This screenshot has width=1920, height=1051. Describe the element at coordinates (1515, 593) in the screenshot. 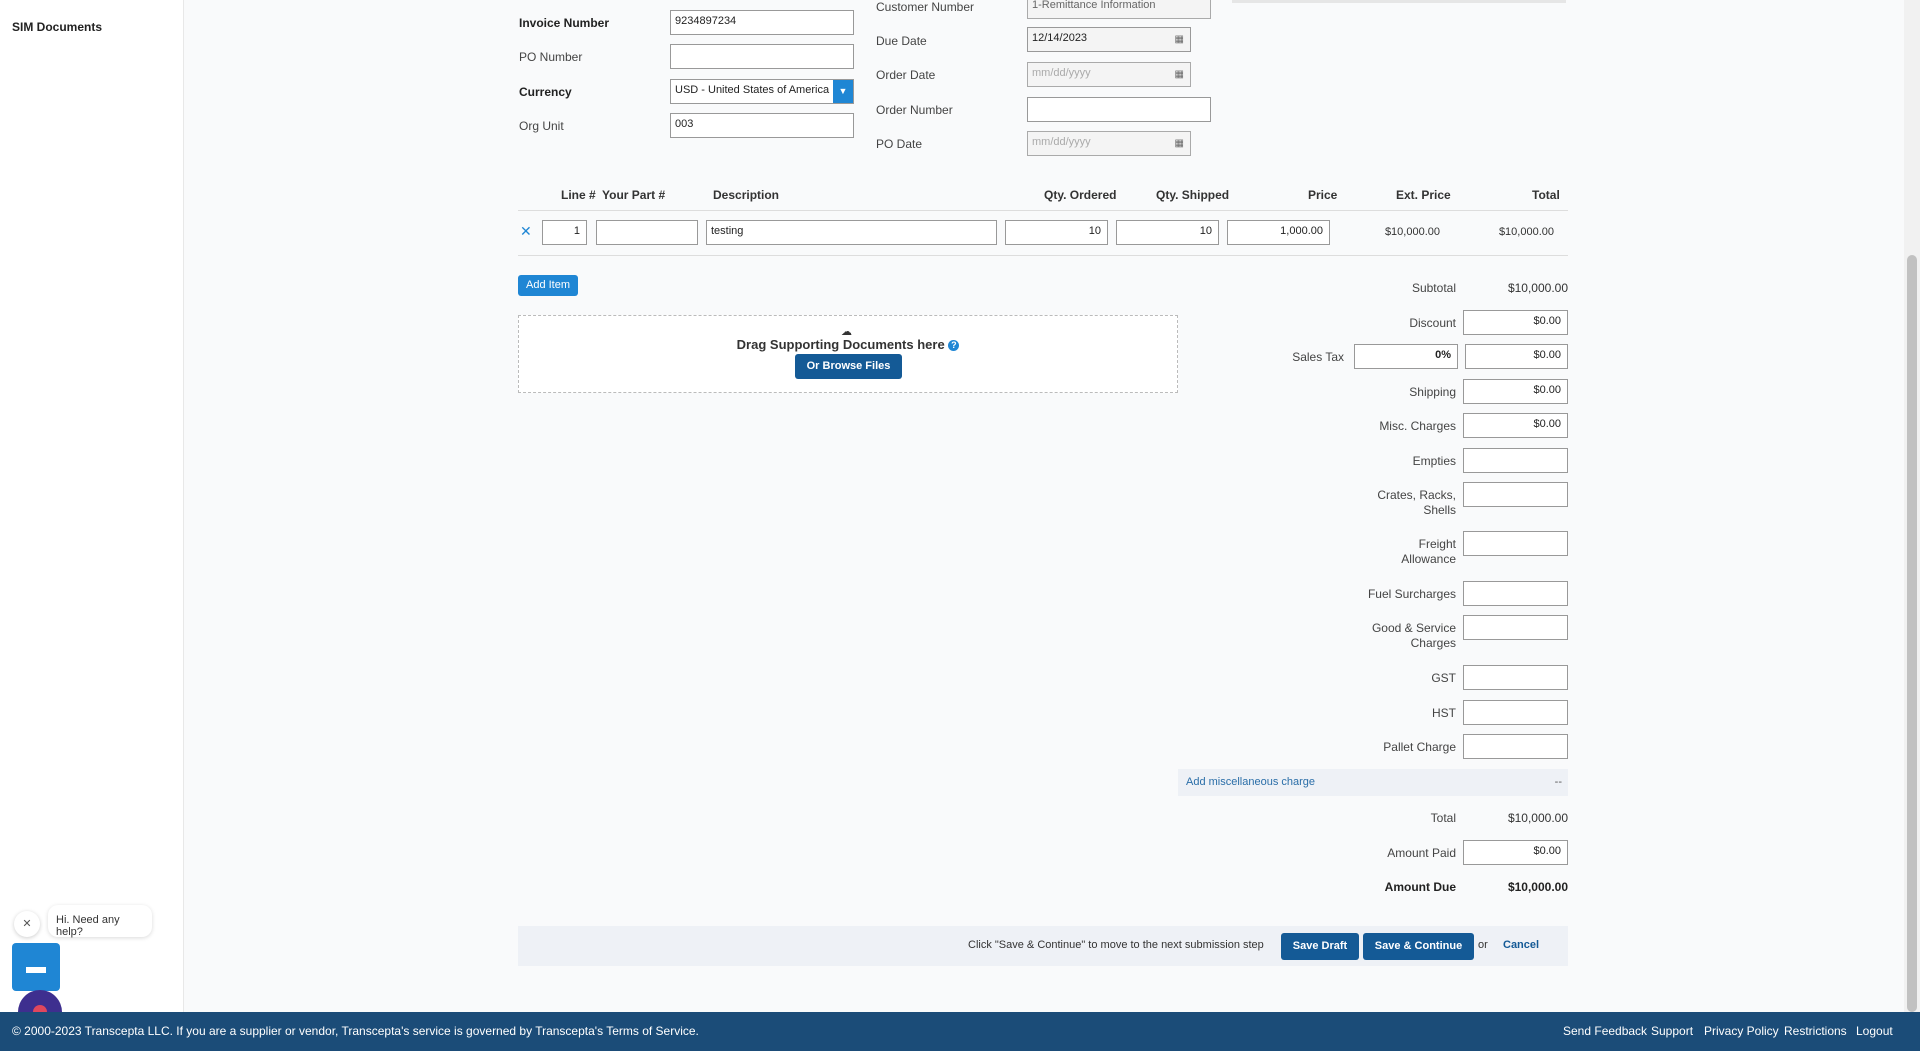

I see `fuel-surcharges-input` at that location.